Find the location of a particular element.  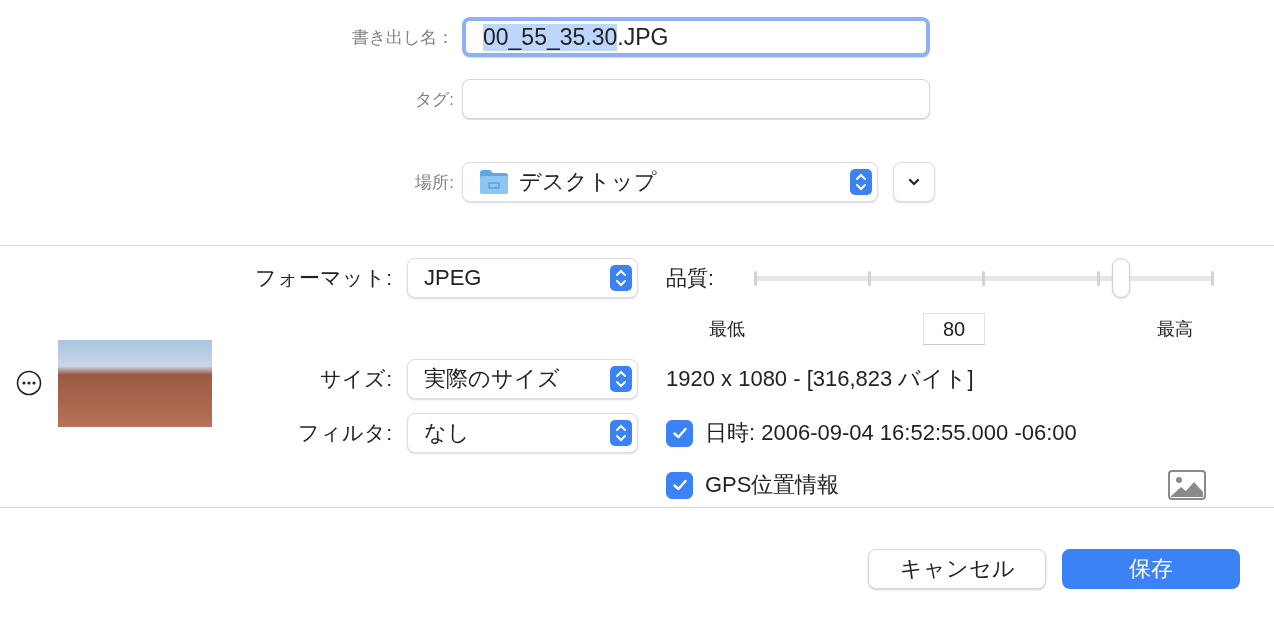

quality-value-field: 80 is located at coordinates (954, 329).